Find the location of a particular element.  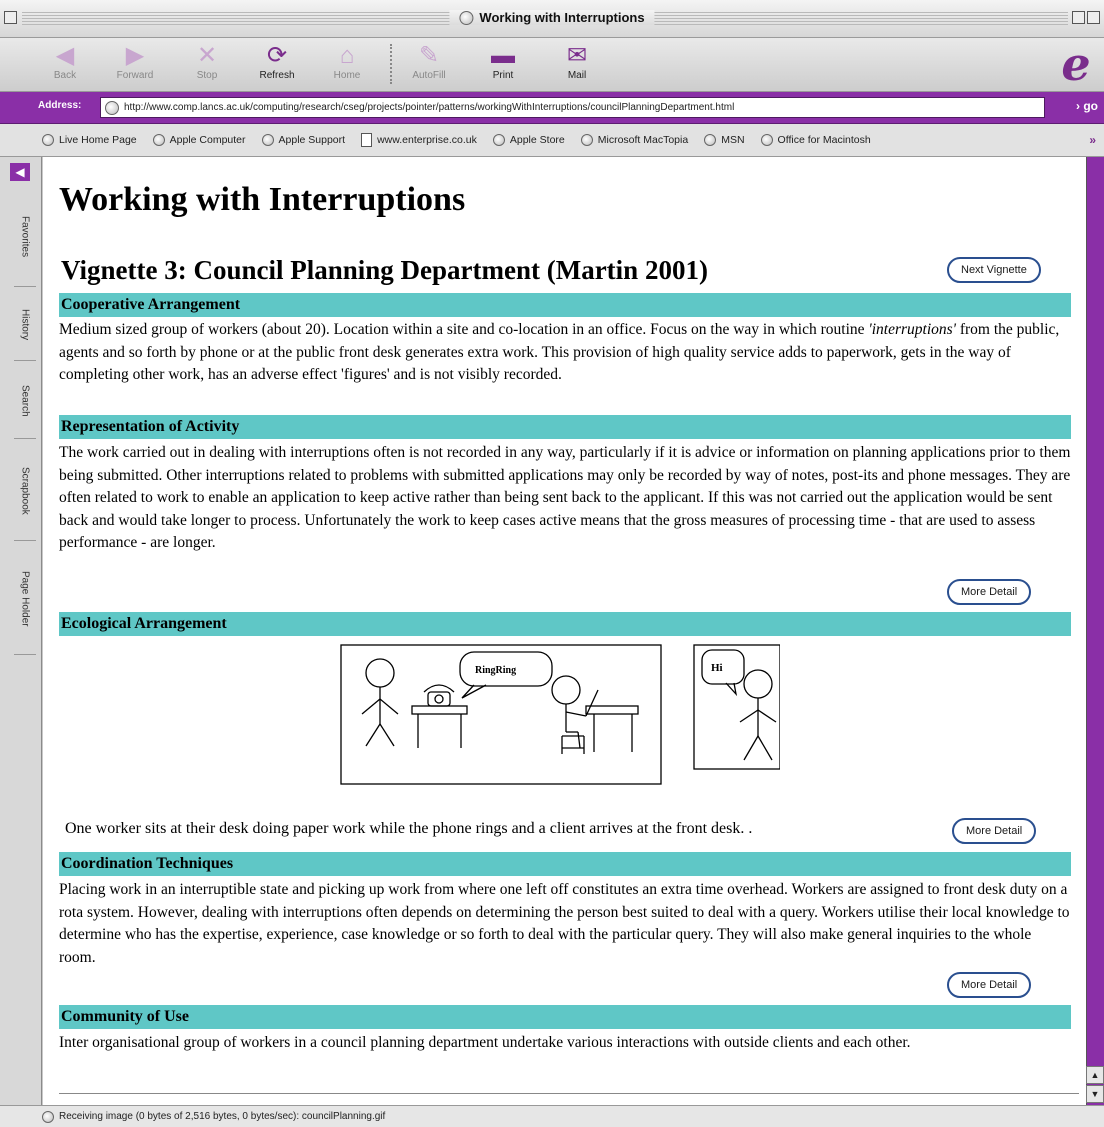

print-button: ▬ Print is located at coordinates (503, 65).